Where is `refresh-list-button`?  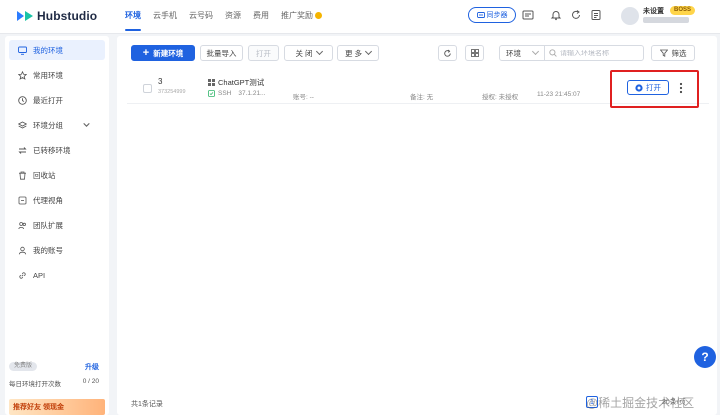 refresh-list-button is located at coordinates (447, 53).